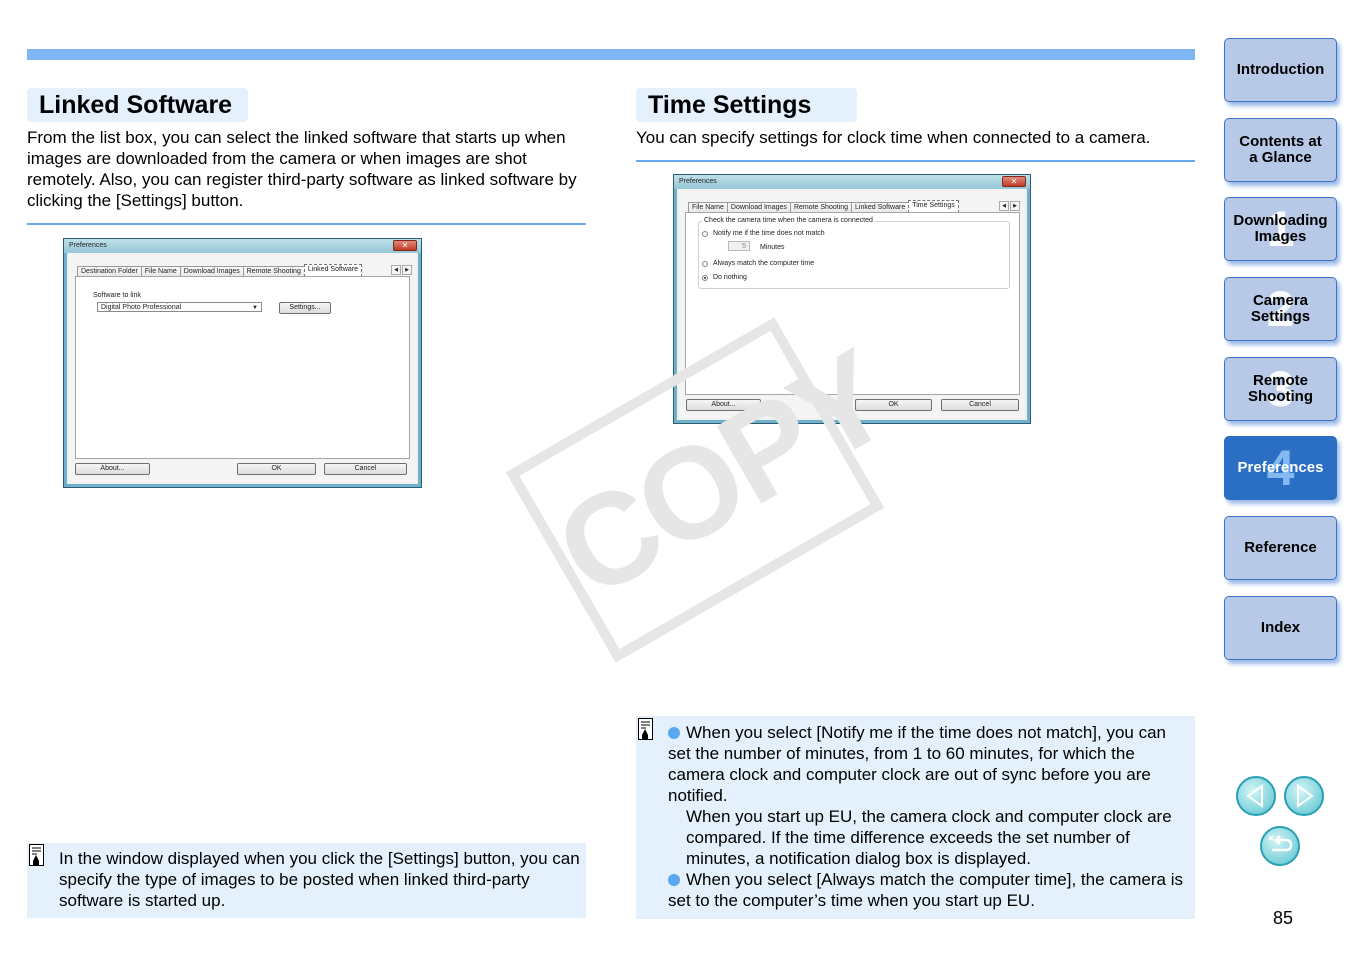 This screenshot has height=954, width=1350. I want to click on chevron-down-icon: ▼, so click(255, 308).